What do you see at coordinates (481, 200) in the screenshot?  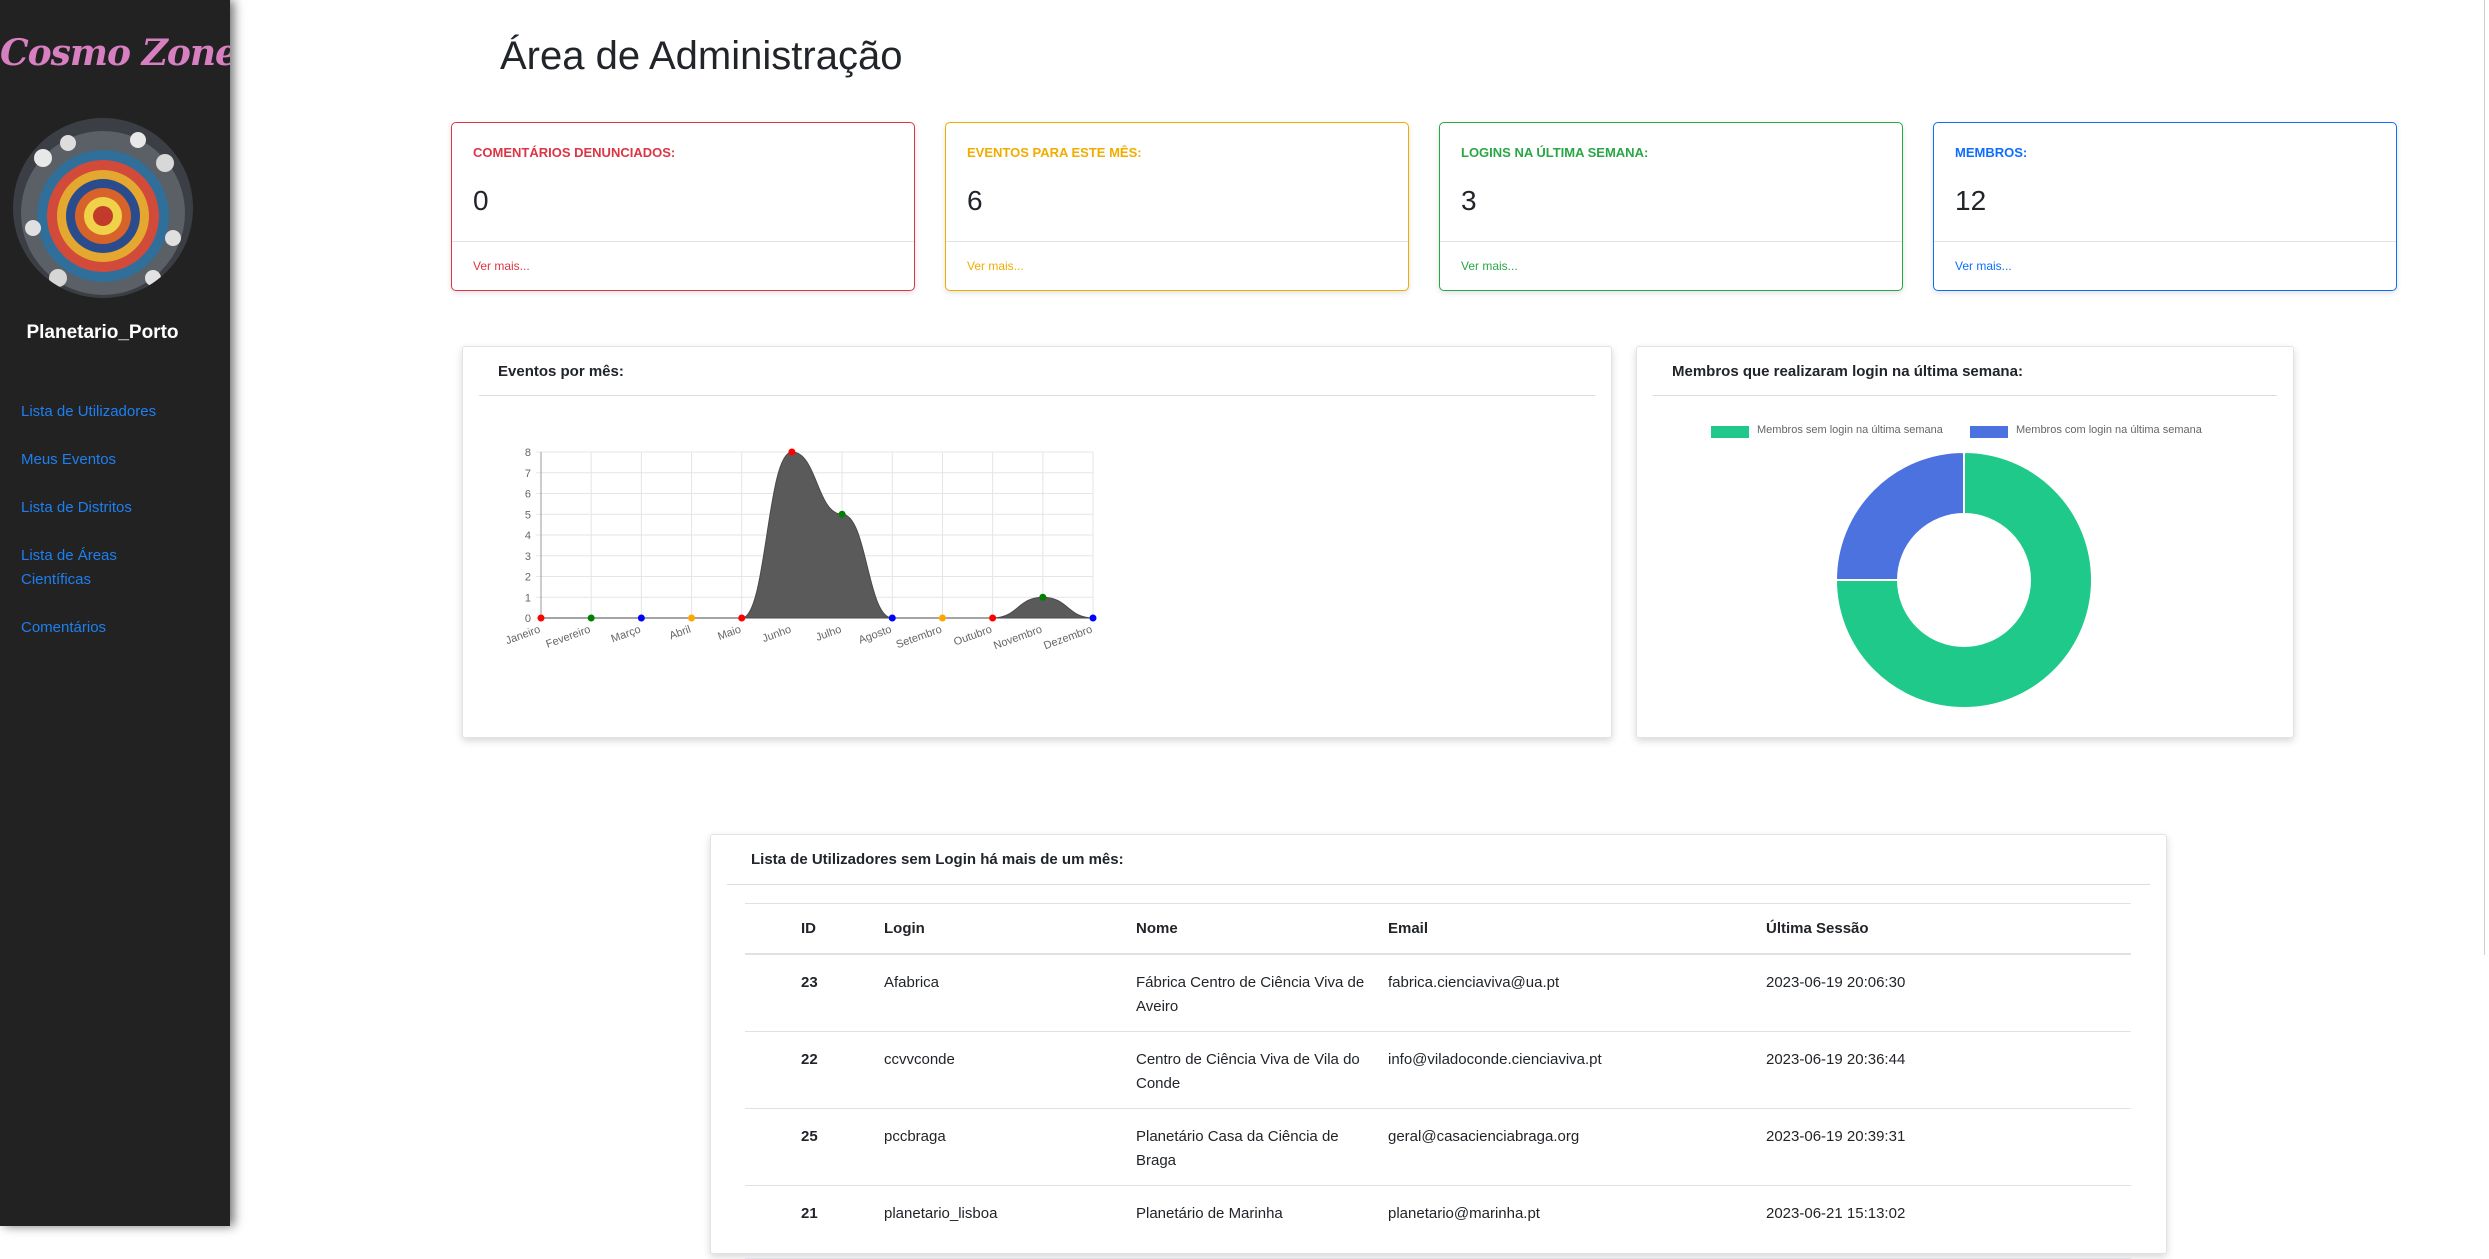 I see `stat-value: 0` at bounding box center [481, 200].